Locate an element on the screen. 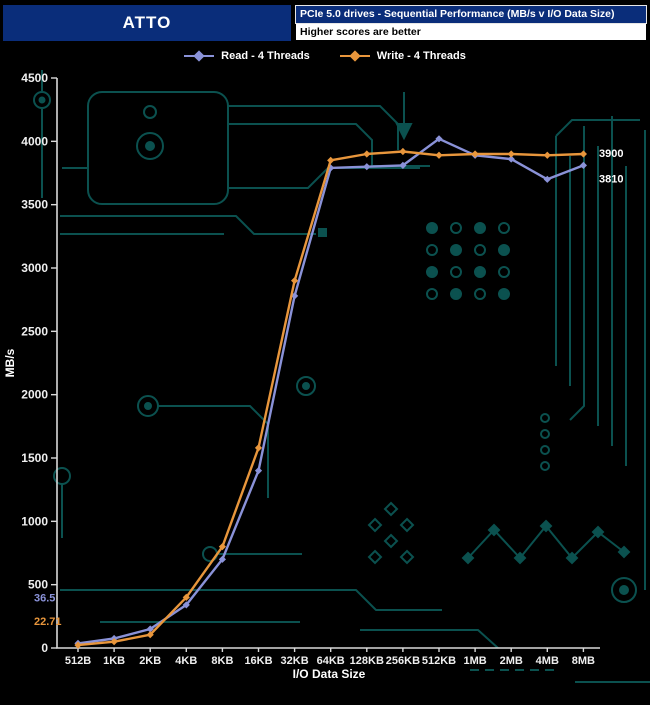 The height and width of the screenshot is (705, 650). x-tick-label: 512KB is located at coordinates (439, 661).